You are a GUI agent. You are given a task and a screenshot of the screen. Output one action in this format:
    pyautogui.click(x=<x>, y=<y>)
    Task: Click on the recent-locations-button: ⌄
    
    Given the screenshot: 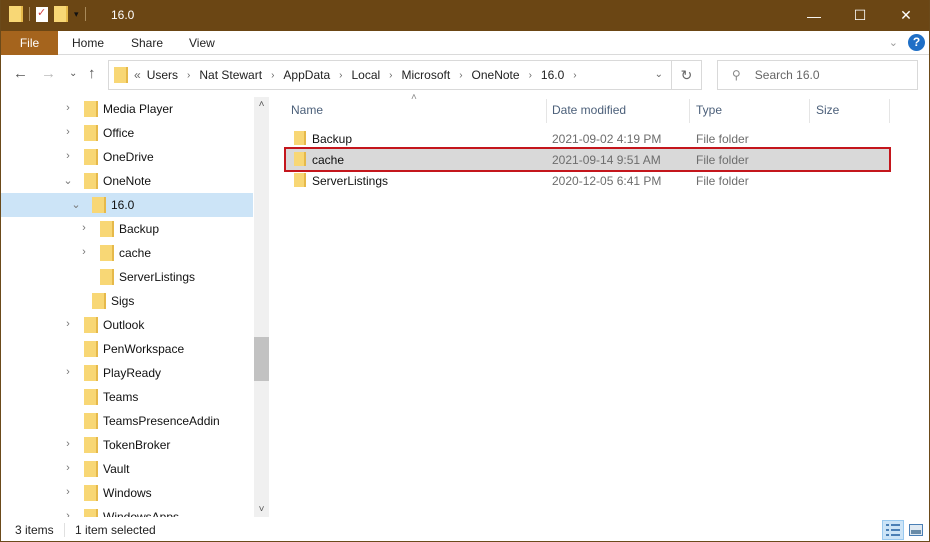 What is the action you would take?
    pyautogui.click(x=73, y=73)
    